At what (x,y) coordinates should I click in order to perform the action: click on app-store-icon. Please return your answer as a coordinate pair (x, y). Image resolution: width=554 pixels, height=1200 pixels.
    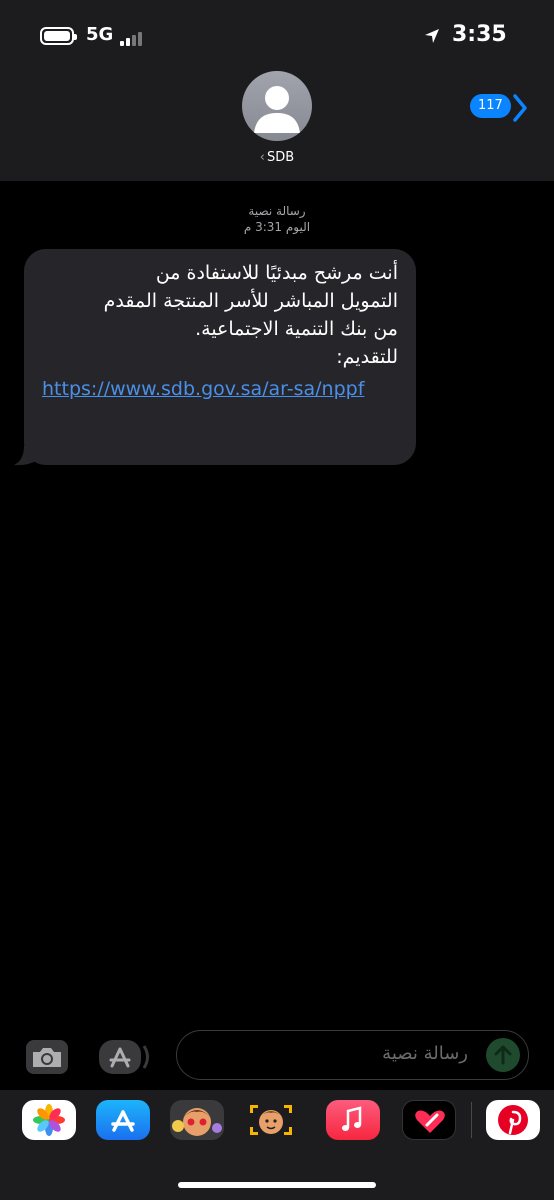
    Looking at the image, I should click on (123, 1120).